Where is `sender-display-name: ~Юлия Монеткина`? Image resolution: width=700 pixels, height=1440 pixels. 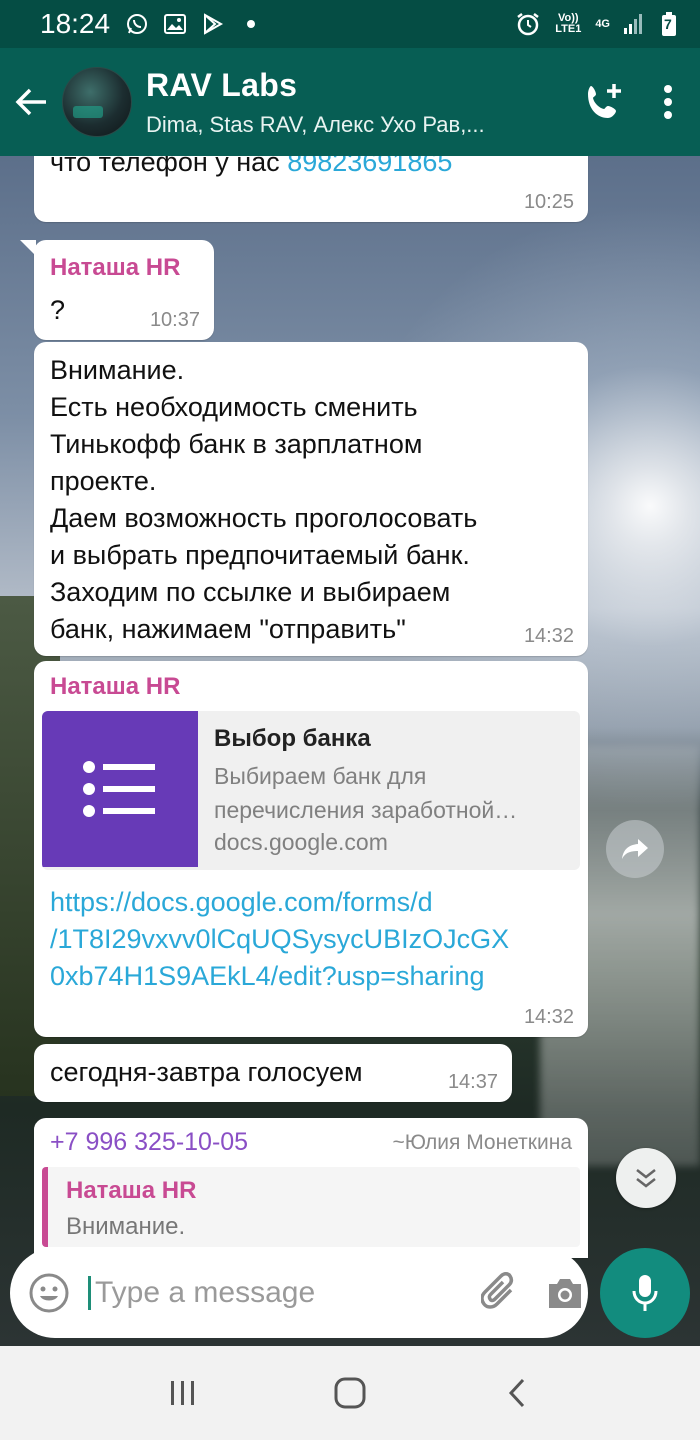
sender-display-name: ~Юлия Монеткина is located at coordinates (482, 1142).